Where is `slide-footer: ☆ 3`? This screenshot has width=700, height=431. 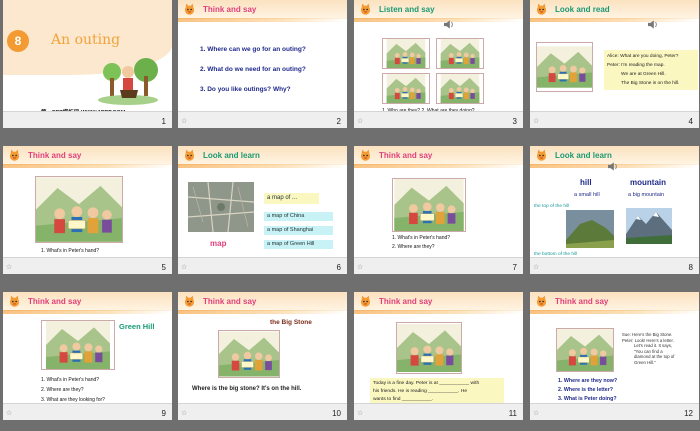
slide-footer: ☆ 3 is located at coordinates (438, 119).